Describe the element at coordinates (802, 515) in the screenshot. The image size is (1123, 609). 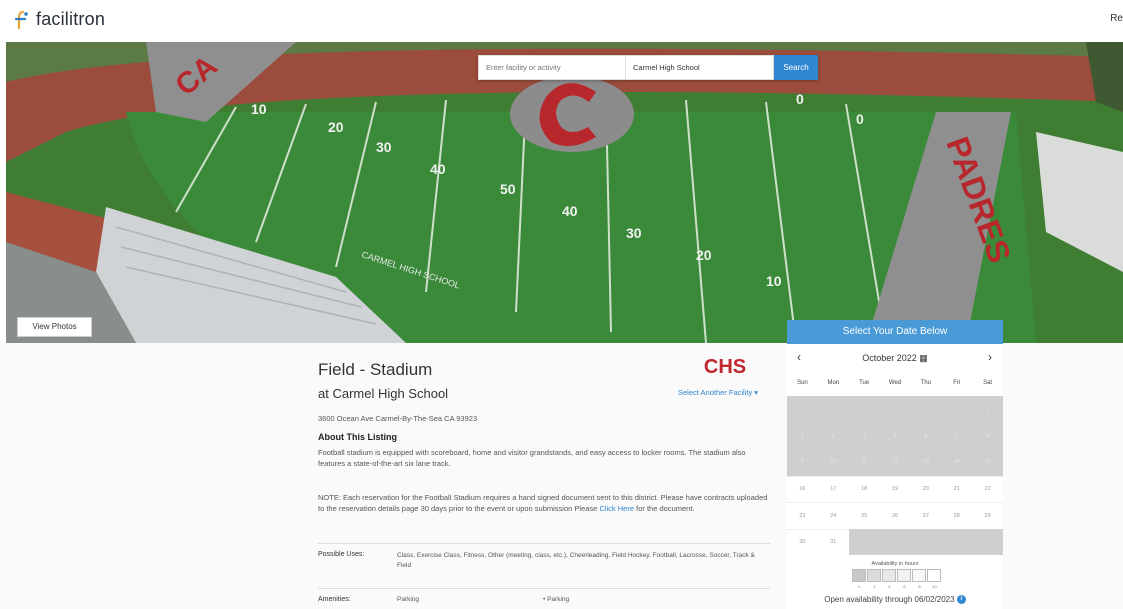
I see `calendar-day: 23` at that location.